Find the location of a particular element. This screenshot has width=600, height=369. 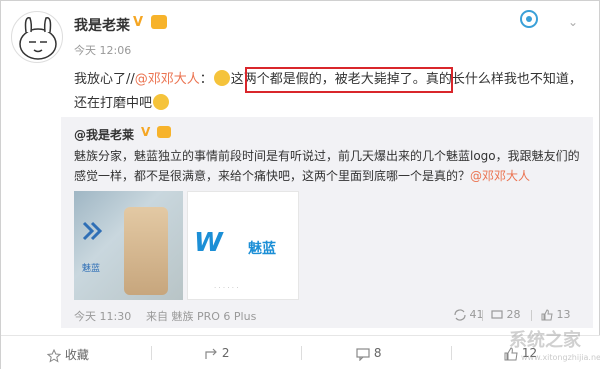

image1-caption: 魅蓝 is located at coordinates (91, 269).